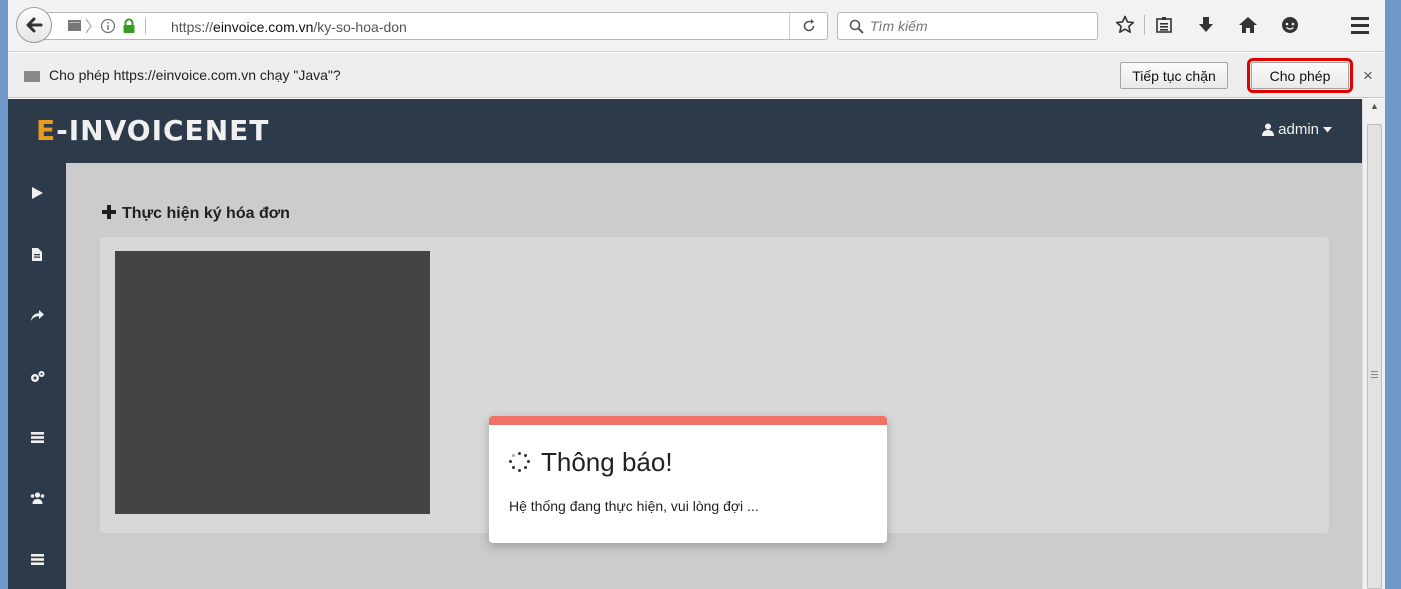 The image size is (1401, 589). What do you see at coordinates (1164, 25) in the screenshot?
I see `reading-list-icon` at bounding box center [1164, 25].